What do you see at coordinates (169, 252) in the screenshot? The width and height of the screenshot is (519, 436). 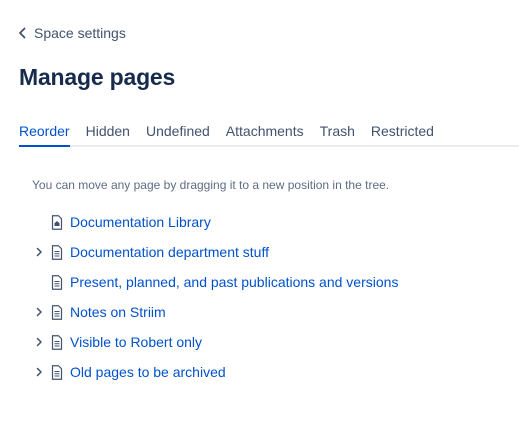 I see `page-link: Documentation department stuff` at bounding box center [169, 252].